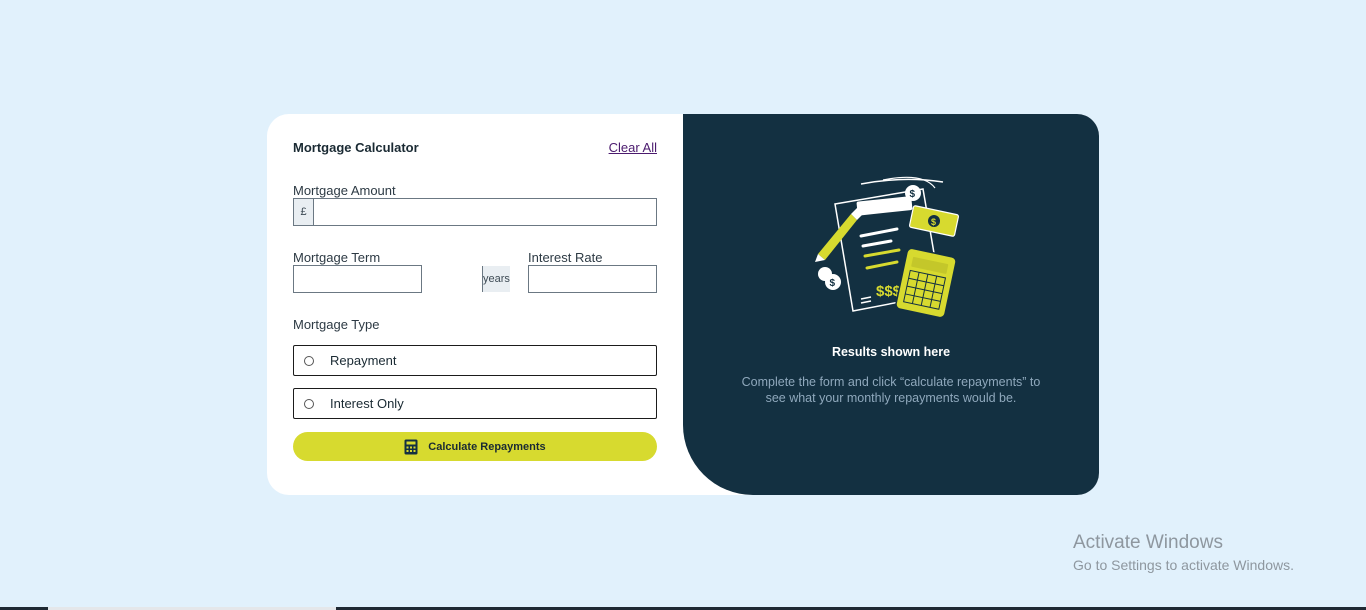  Describe the element at coordinates (496, 279) in the screenshot. I see `years-suffix: years` at that location.